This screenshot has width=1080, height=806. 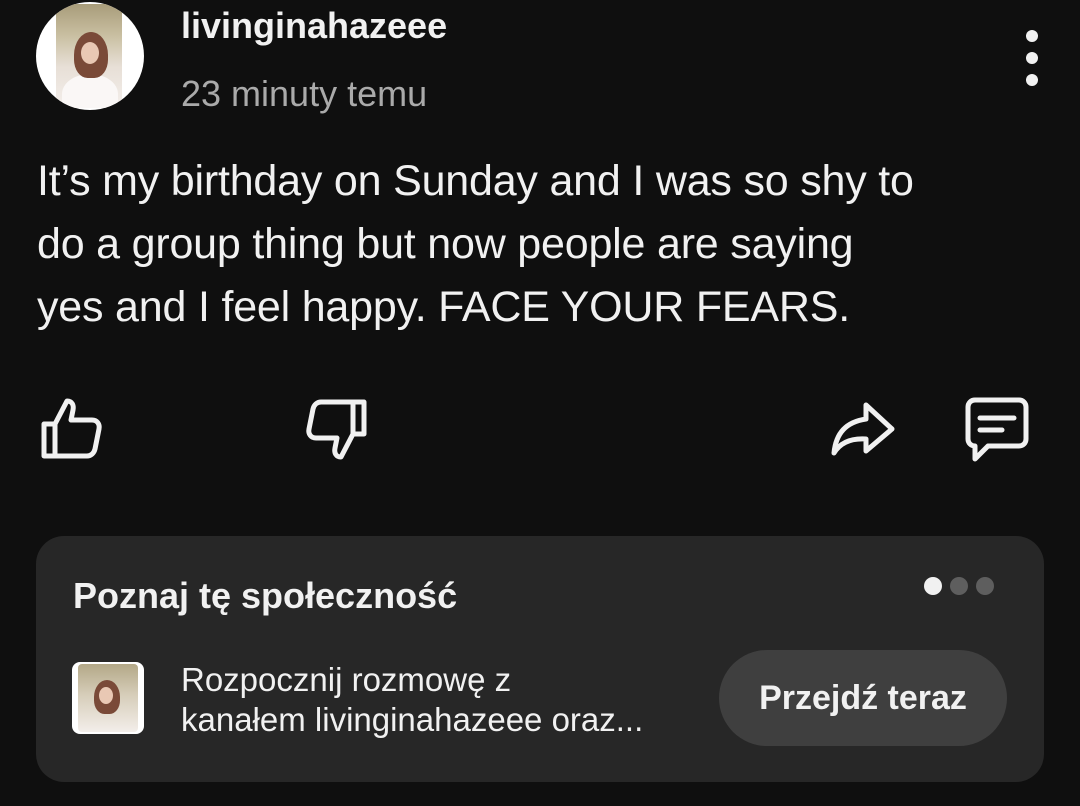 What do you see at coordinates (346, 679) in the screenshot?
I see `card-description-line: Rozpocznij rozmowę z` at bounding box center [346, 679].